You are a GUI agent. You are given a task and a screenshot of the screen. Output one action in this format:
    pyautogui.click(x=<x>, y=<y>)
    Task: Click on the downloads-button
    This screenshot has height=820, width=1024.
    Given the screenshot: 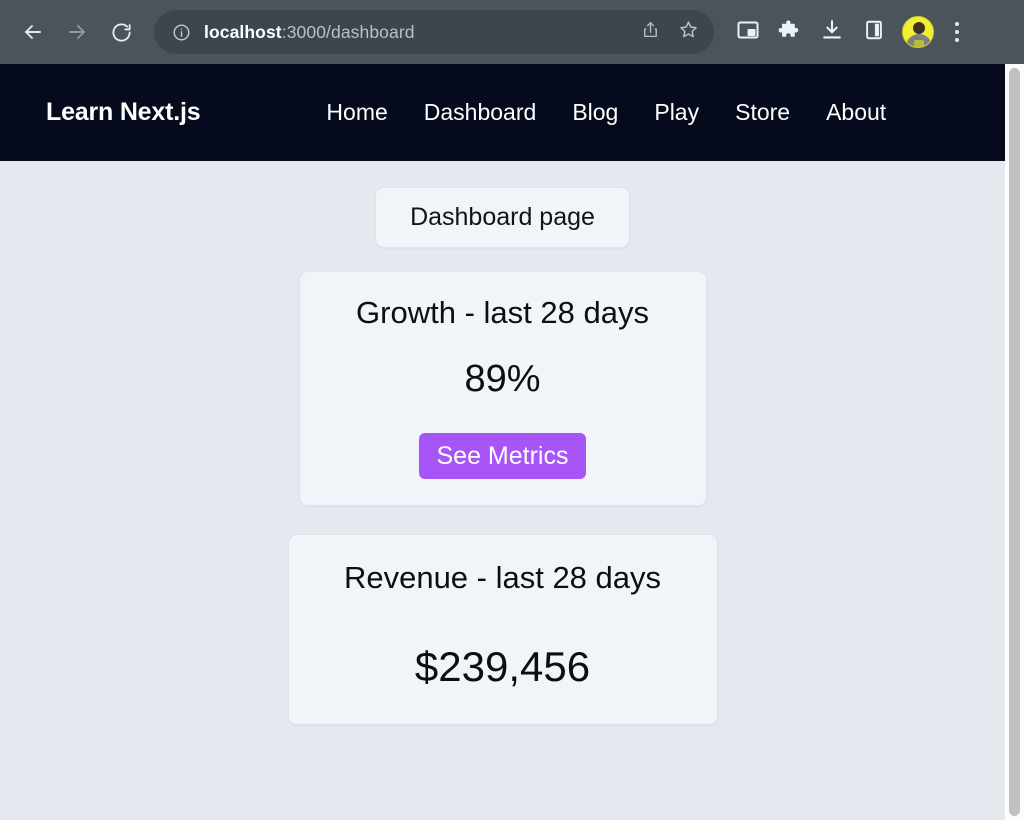 What is the action you would take?
    pyautogui.click(x=832, y=32)
    